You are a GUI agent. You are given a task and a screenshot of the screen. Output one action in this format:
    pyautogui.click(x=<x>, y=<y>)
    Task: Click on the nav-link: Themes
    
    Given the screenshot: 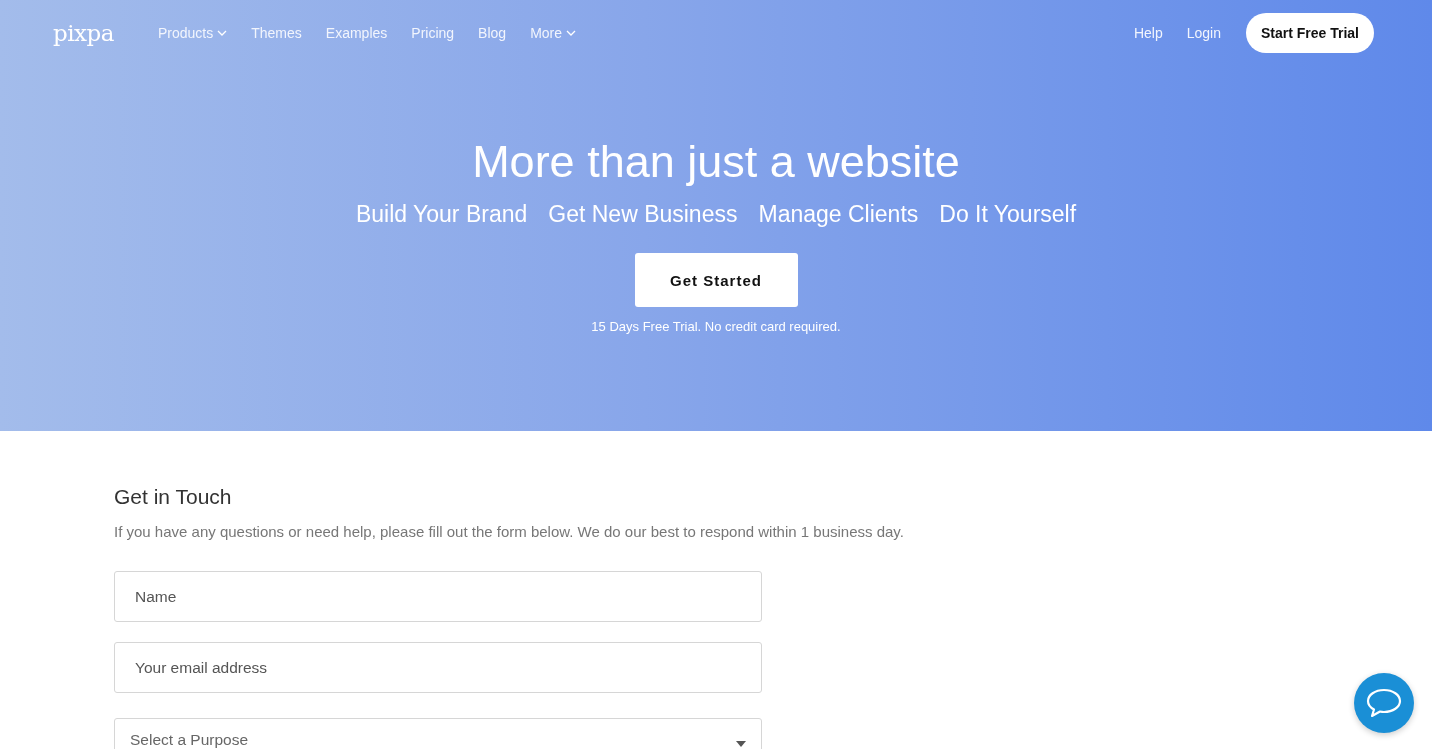 What is the action you would take?
    pyautogui.click(x=276, y=33)
    